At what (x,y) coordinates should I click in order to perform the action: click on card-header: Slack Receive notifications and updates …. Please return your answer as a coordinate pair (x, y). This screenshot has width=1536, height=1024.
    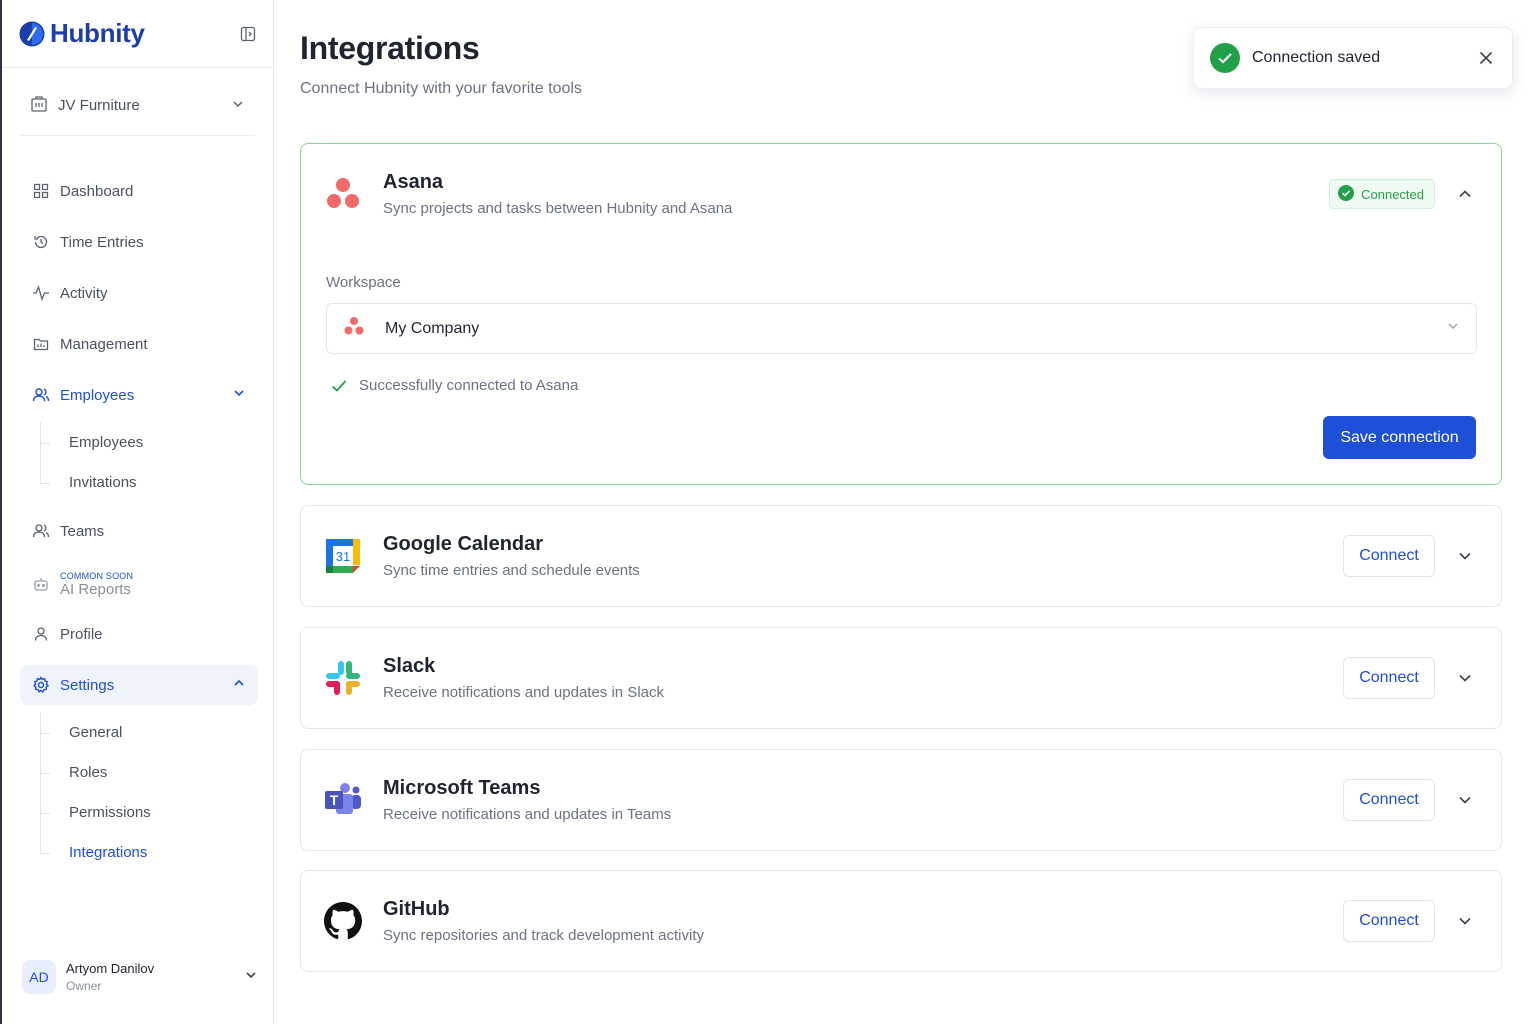
    Looking at the image, I should click on (901, 678).